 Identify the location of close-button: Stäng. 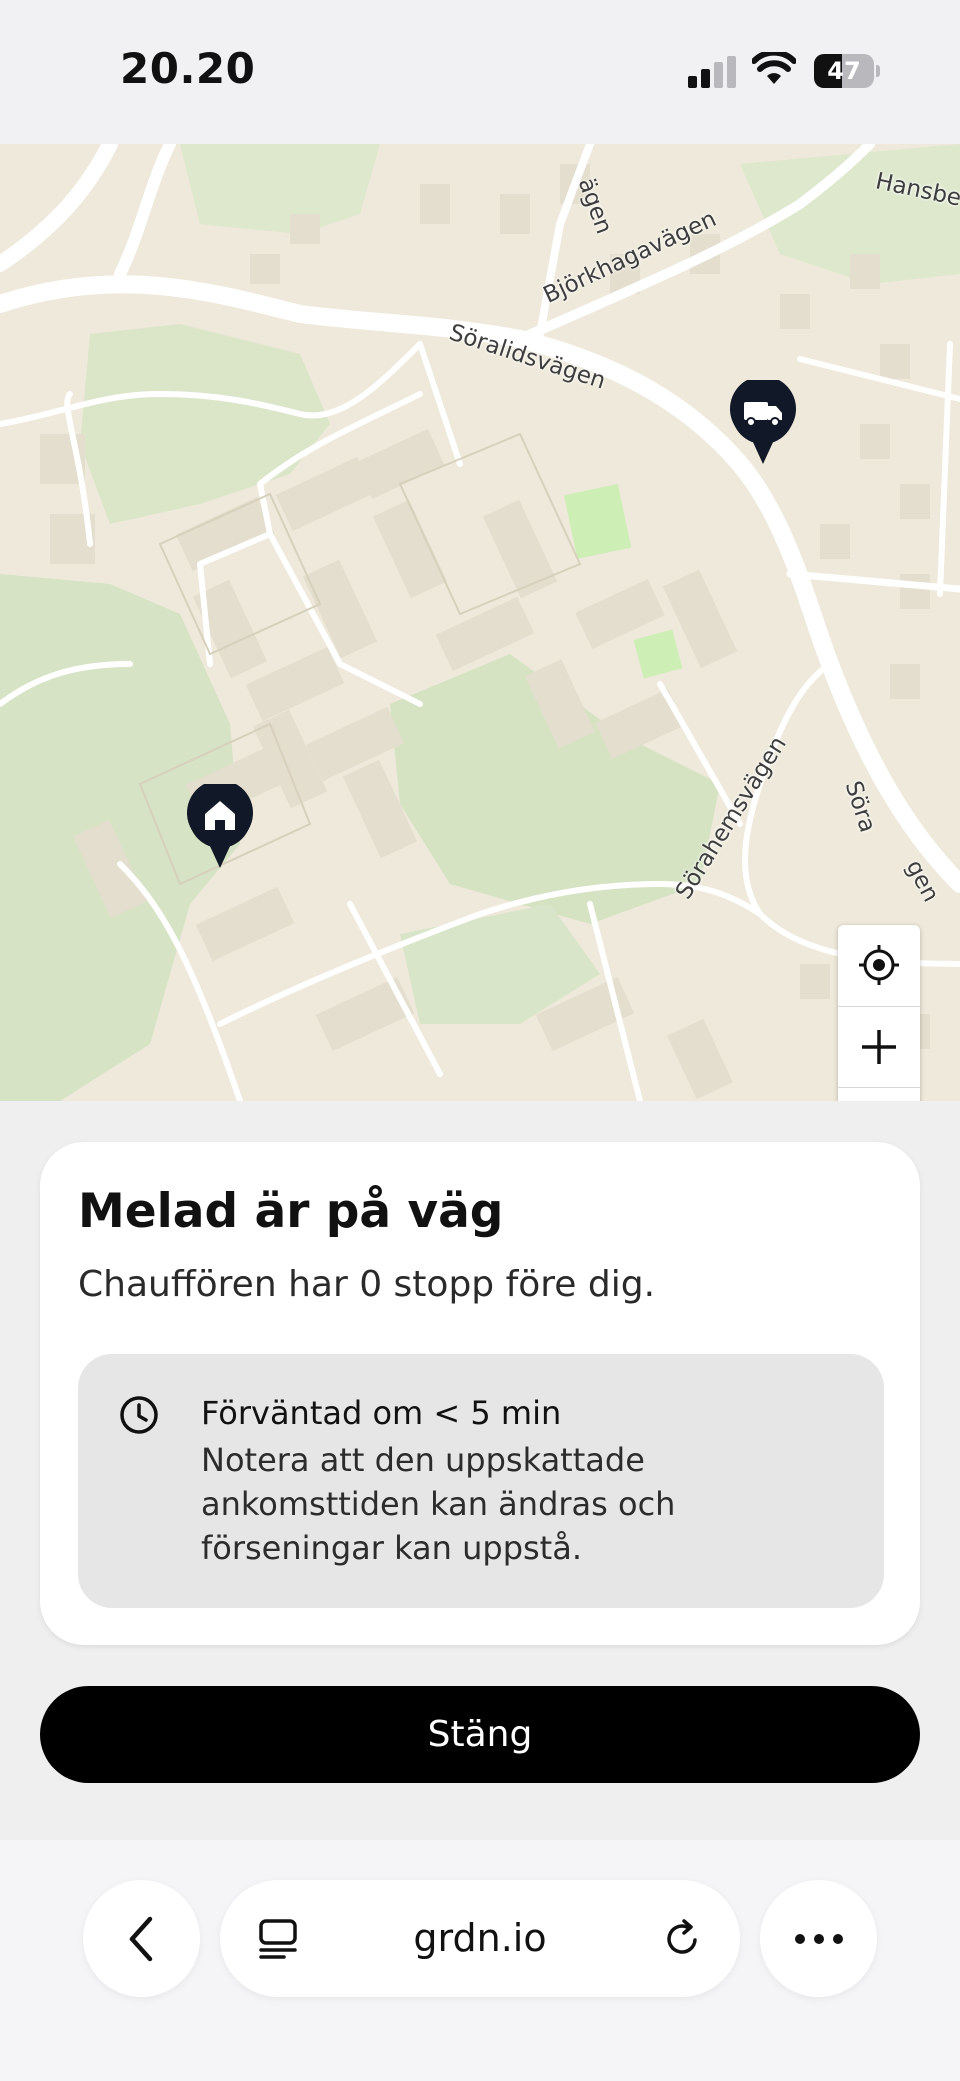
(480, 1734).